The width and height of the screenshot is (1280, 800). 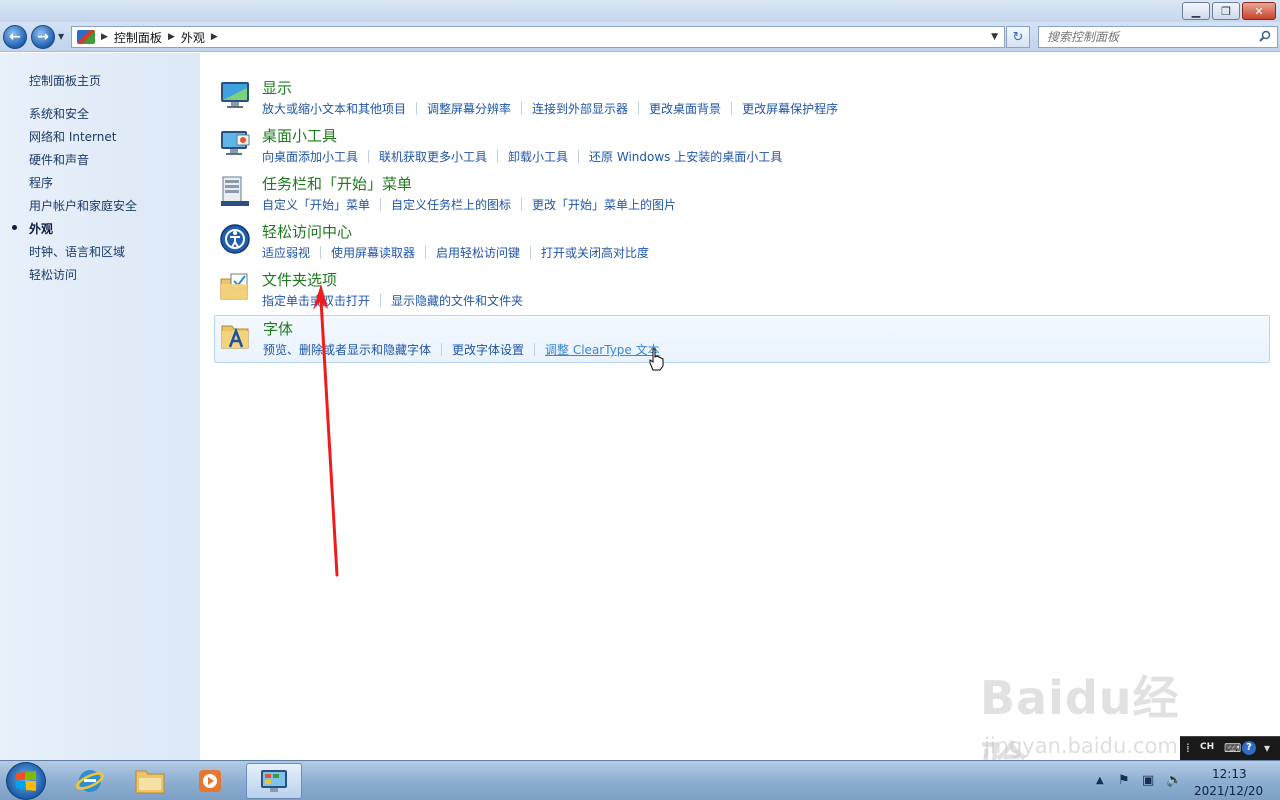 I want to click on action-center-flag-icon: ⚑, so click(x=1124, y=780).